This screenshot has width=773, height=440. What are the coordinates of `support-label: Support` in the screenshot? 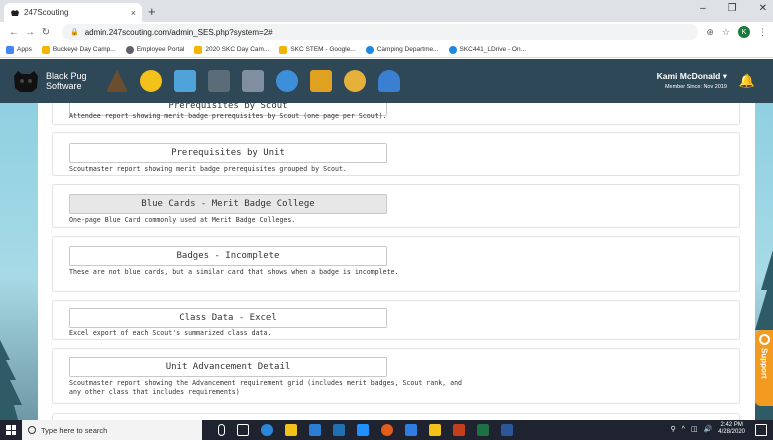 It's located at (764, 363).